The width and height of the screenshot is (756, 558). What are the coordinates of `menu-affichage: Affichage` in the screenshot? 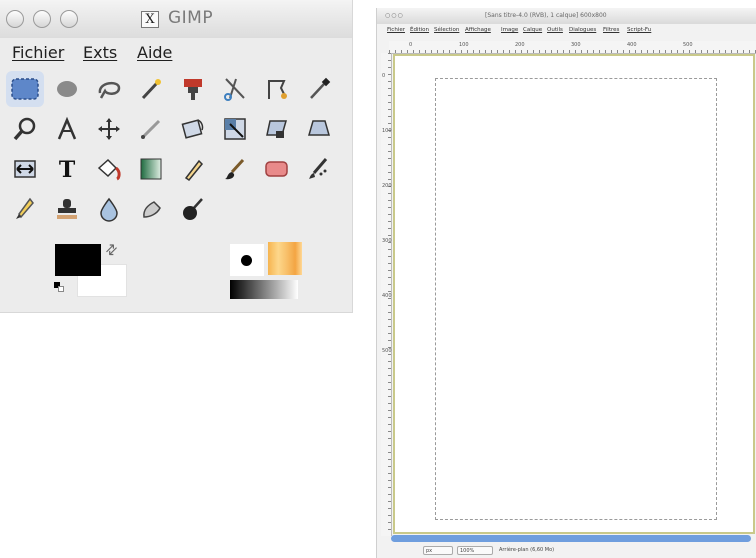 It's located at (478, 30).